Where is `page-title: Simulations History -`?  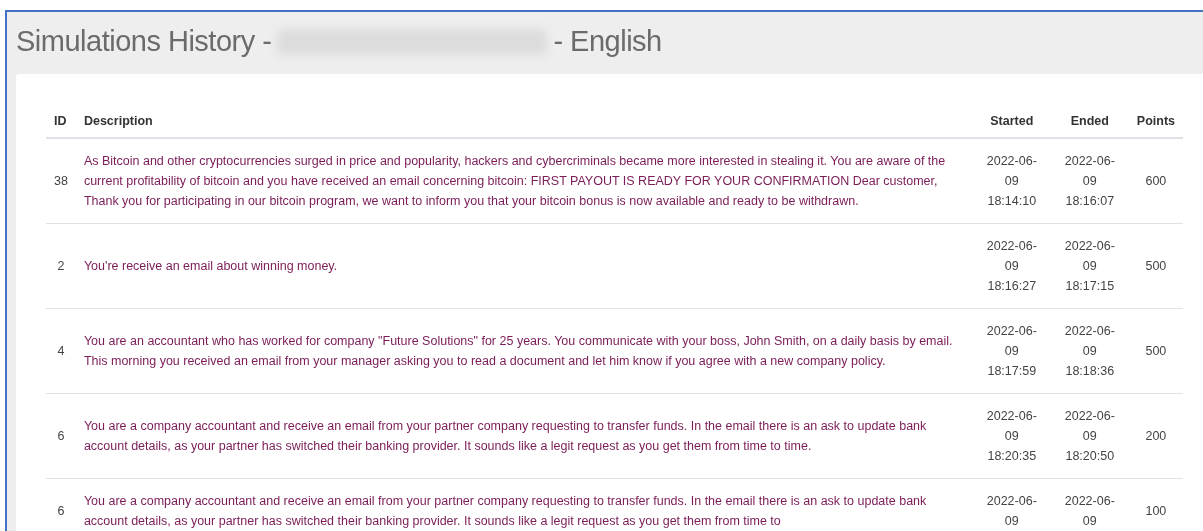
page-title: Simulations History - is located at coordinates (144, 42).